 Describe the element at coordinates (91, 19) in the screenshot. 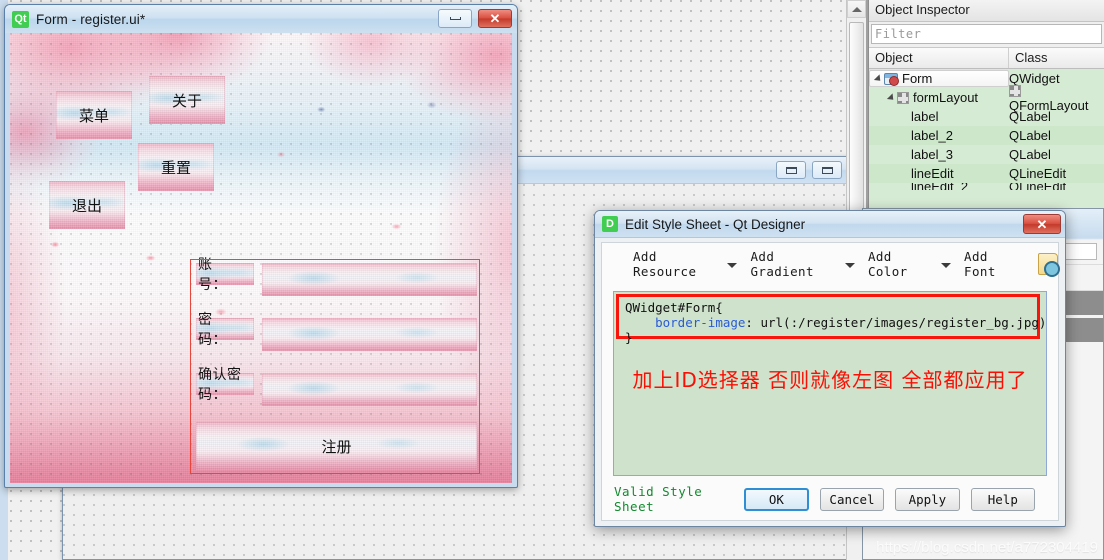

I see `form-window-title: Form - register.ui*` at that location.